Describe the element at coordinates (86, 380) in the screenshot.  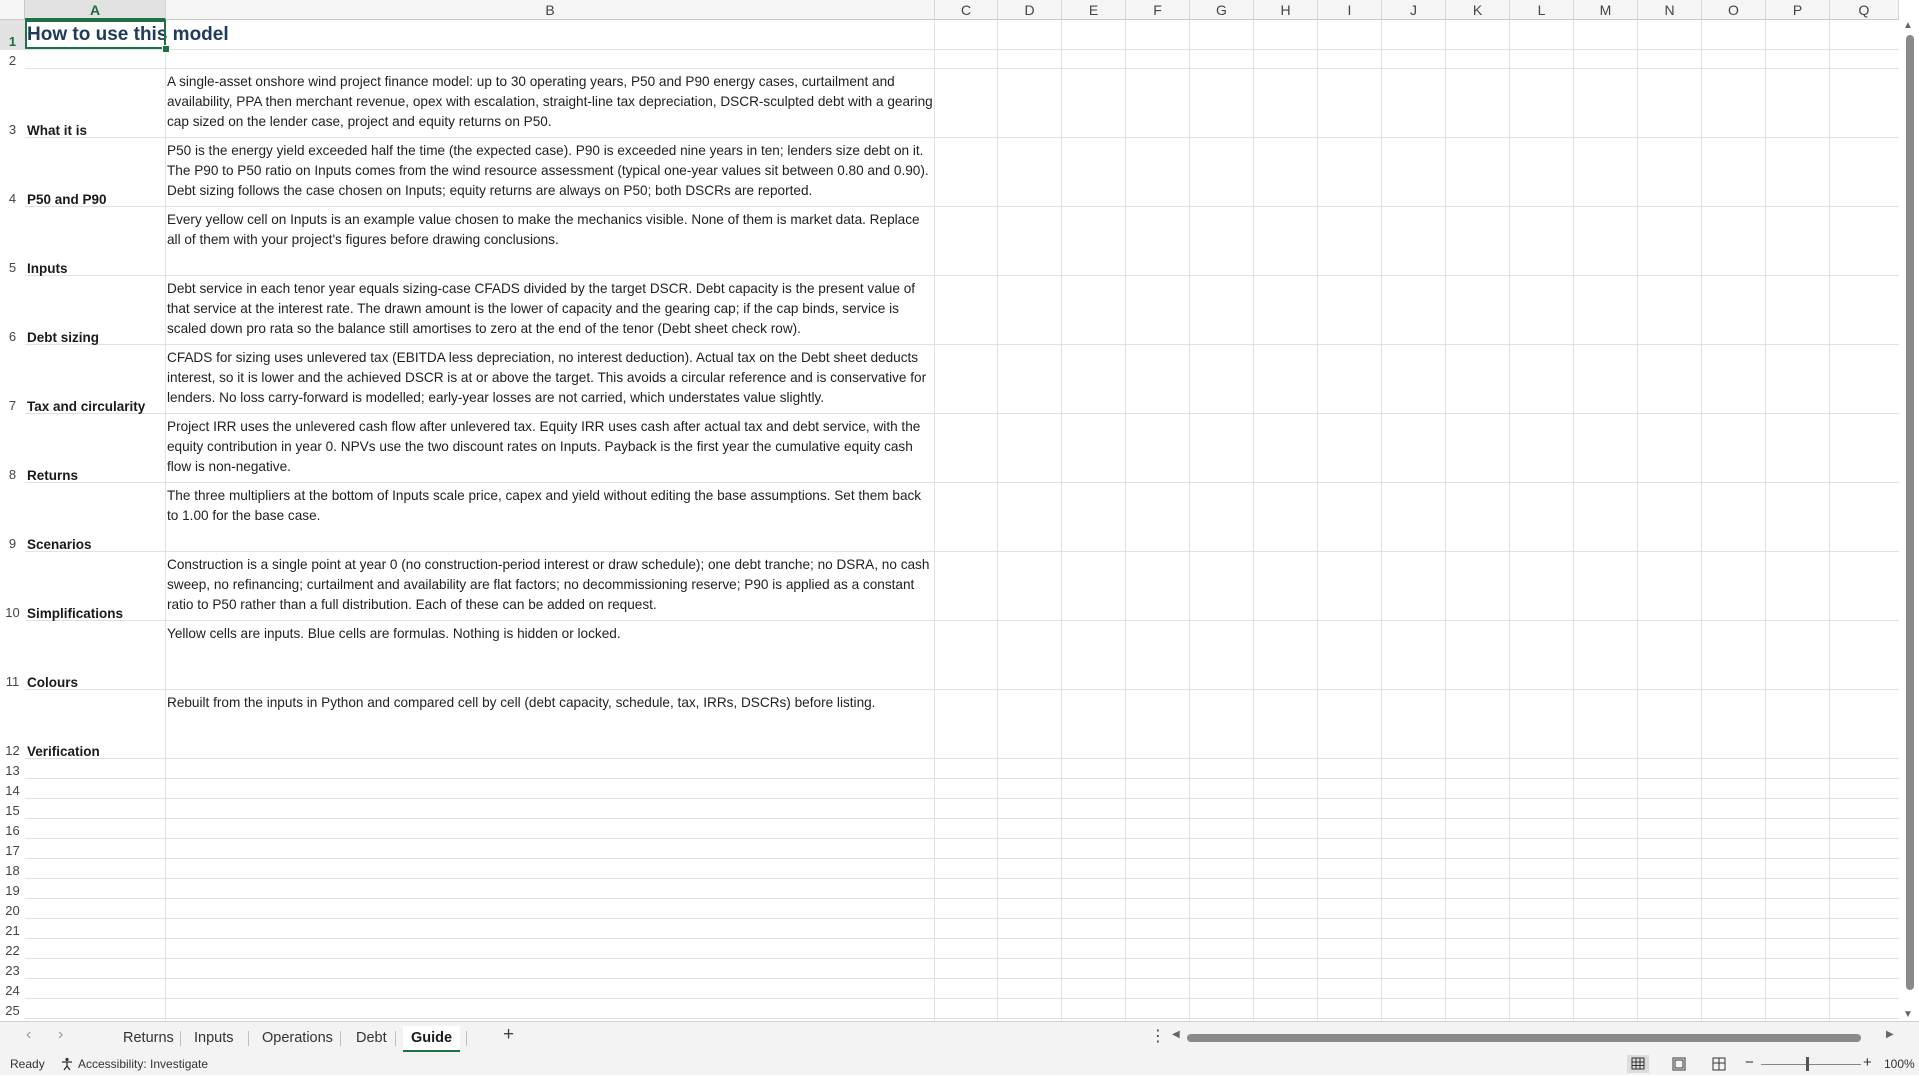
I see `section-label: Tax and circularity` at that location.